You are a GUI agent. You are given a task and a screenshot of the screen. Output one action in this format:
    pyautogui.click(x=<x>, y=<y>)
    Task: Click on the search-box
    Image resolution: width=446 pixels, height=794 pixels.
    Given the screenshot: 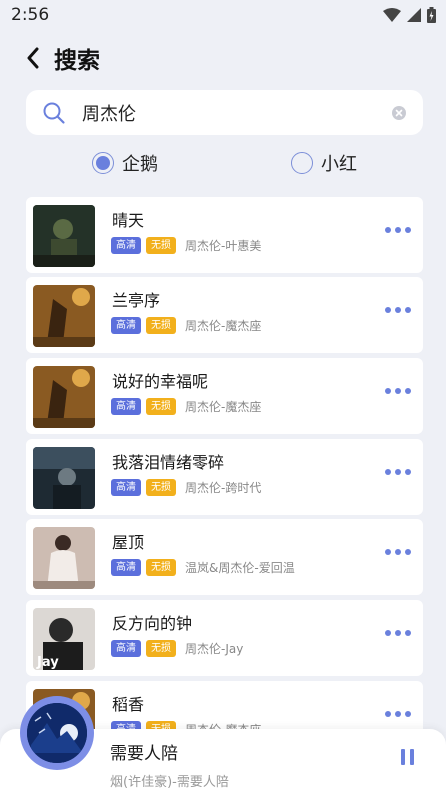 What is the action you would take?
    pyautogui.click(x=224, y=112)
    